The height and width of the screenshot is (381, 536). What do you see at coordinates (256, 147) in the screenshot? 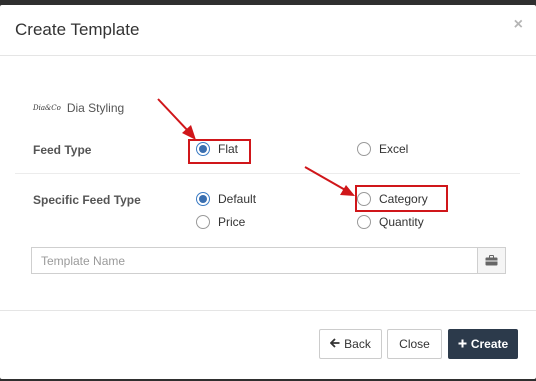
I see `annotation-arrows` at bounding box center [256, 147].